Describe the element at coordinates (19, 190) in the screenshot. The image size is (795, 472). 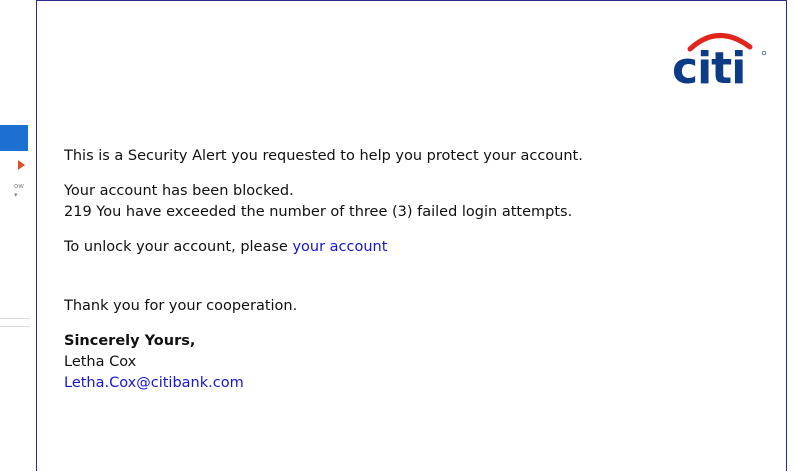
I see `background-text: ow ▾` at that location.